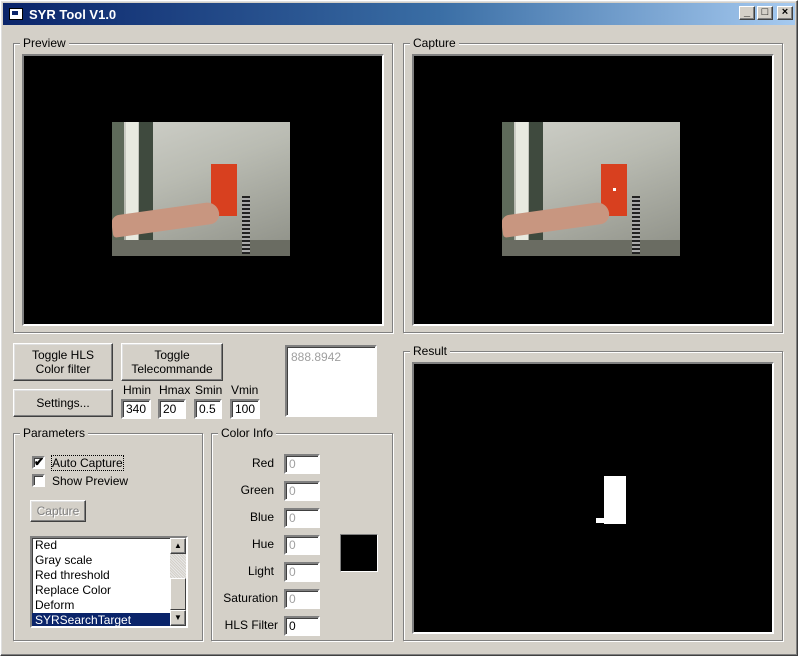  What do you see at coordinates (614, 189) in the screenshot?
I see `target-marker` at bounding box center [614, 189].